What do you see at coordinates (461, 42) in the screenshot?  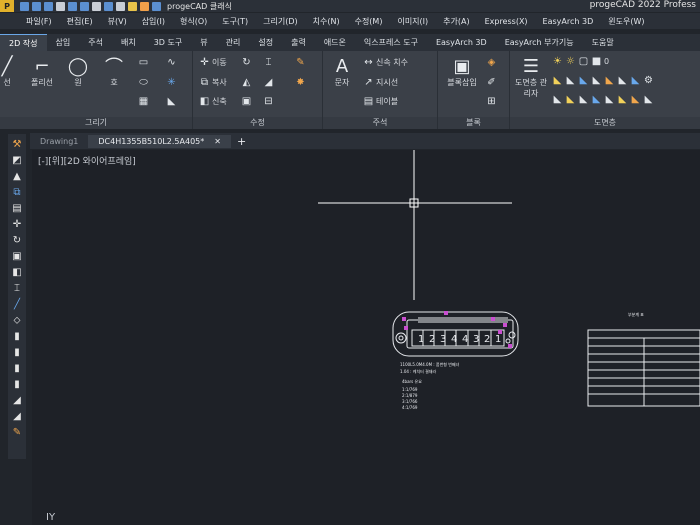 I see `tab-easyarch-3d: EasyArch 3D` at bounding box center [461, 42].